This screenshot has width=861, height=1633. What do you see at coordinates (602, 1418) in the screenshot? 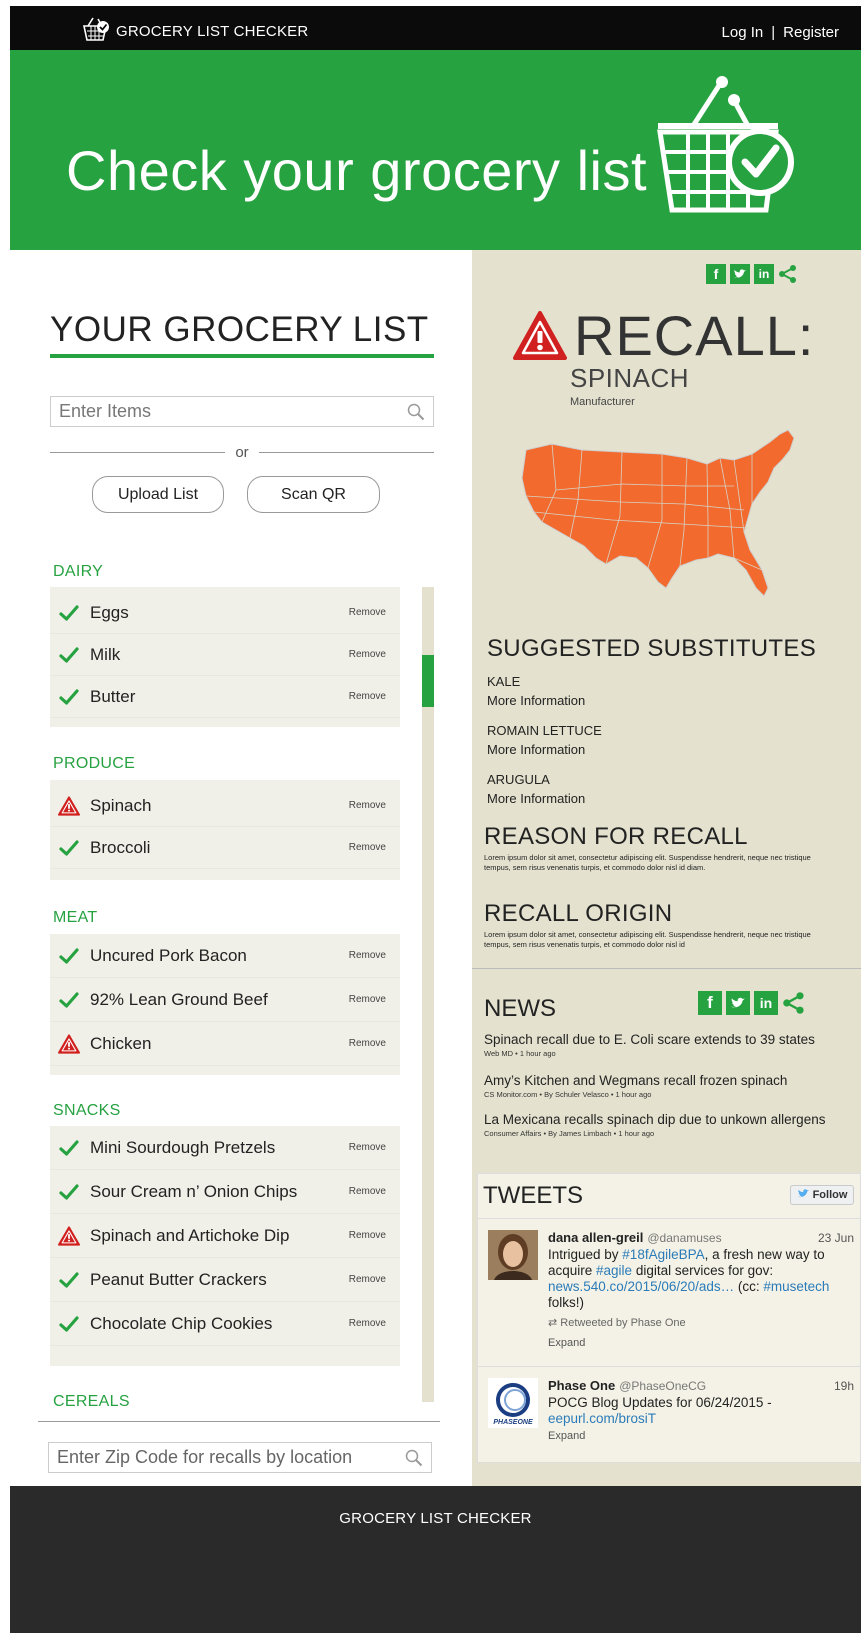
I see `url-link: eepurl.com/brosiT` at bounding box center [602, 1418].